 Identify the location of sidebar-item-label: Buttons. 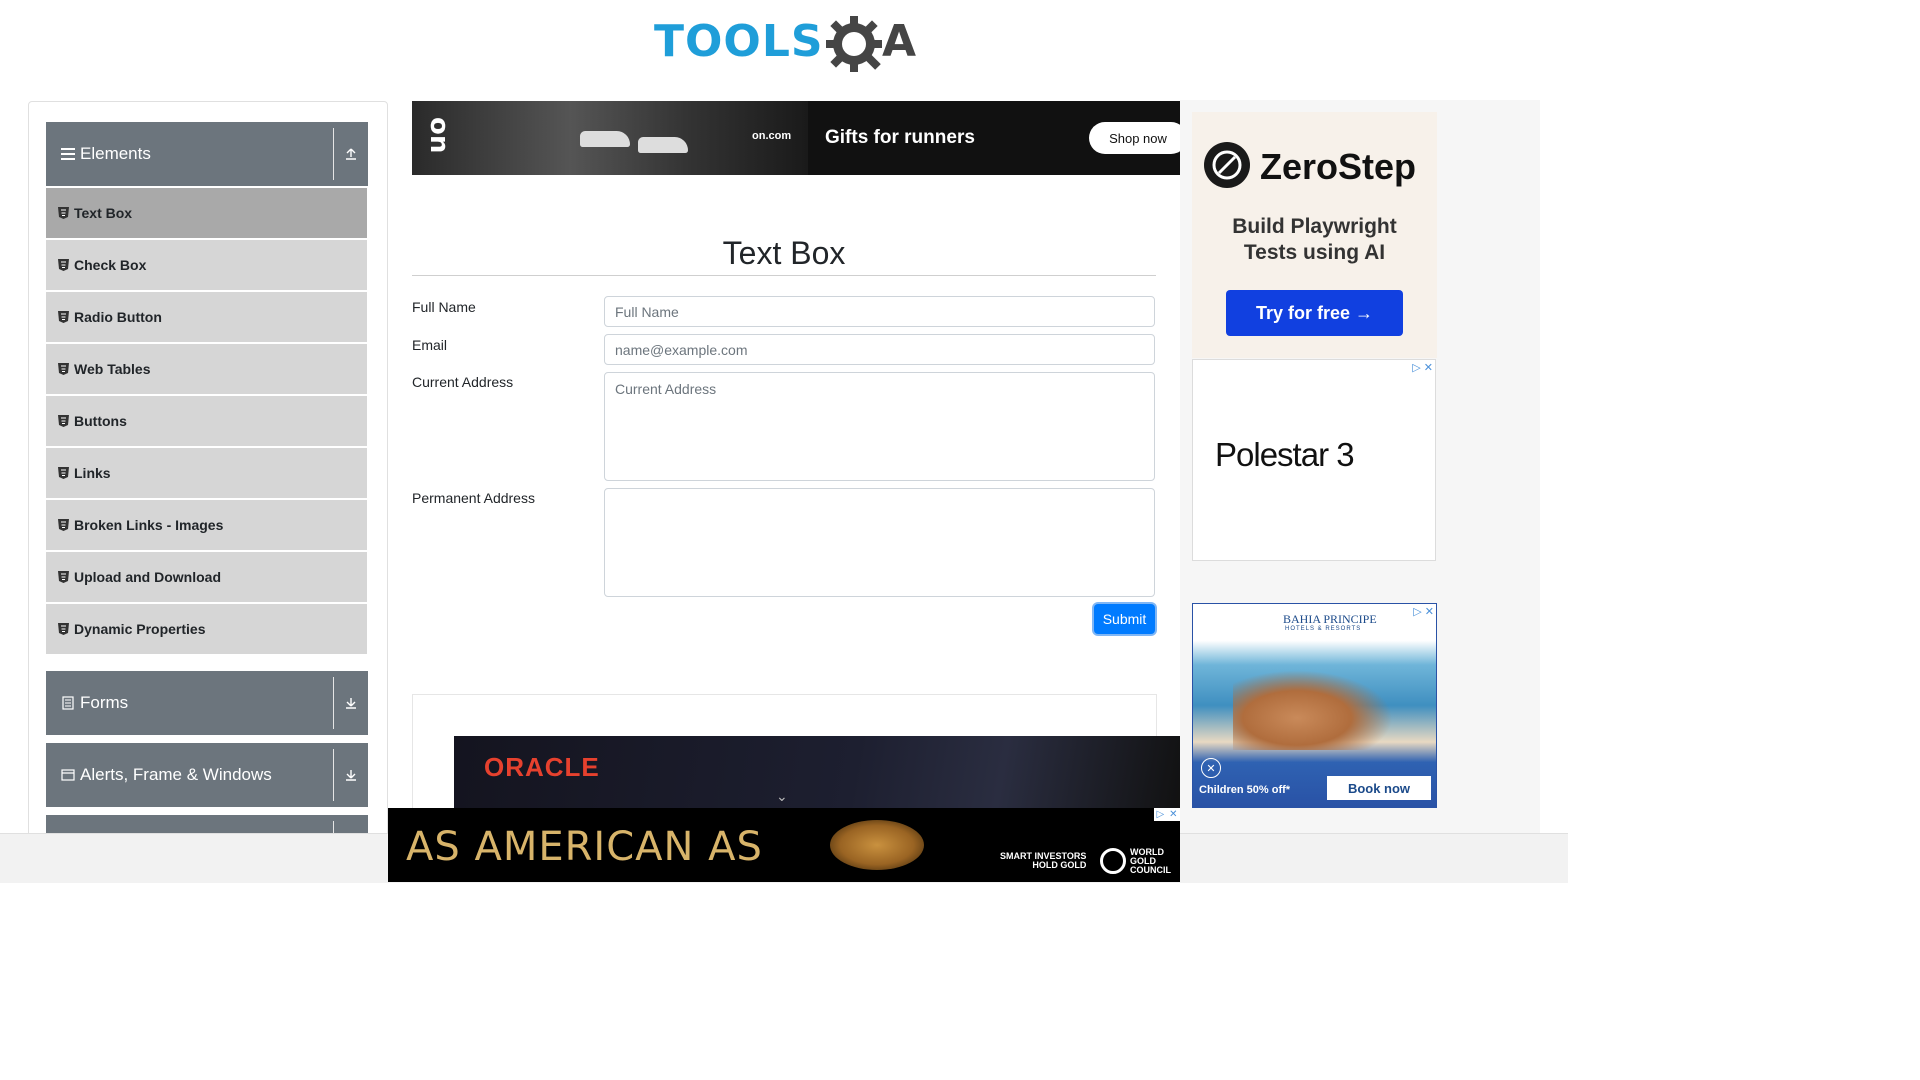
(100, 421).